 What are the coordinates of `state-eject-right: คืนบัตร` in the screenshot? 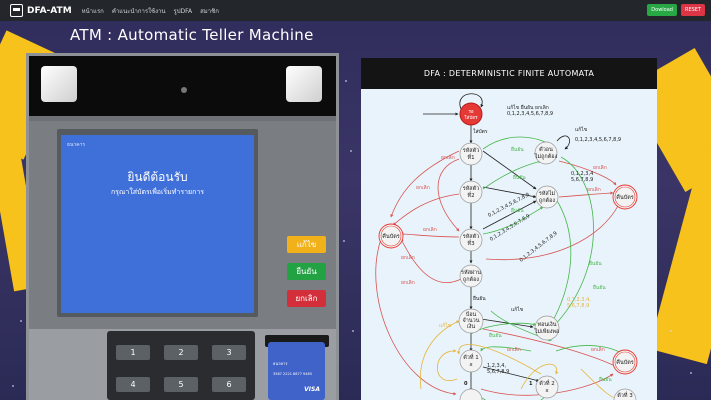 It's located at (625, 197).